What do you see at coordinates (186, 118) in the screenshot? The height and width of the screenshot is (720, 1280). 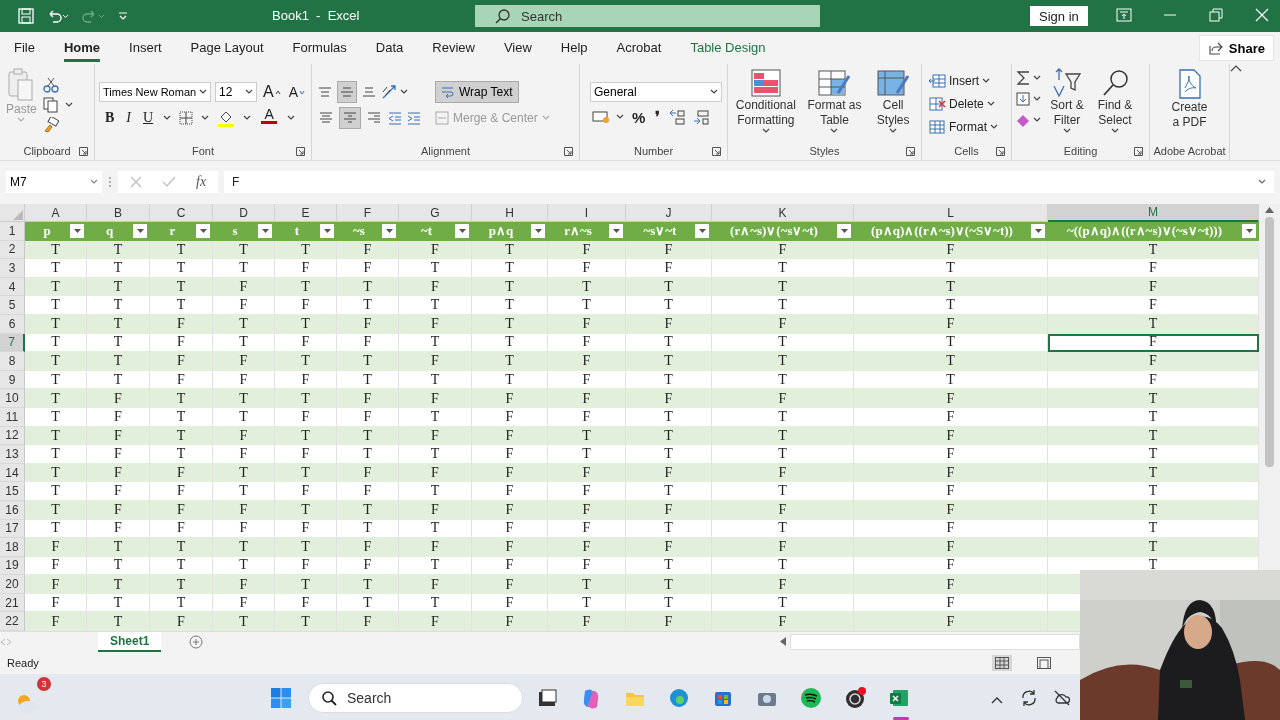 I see `borders-icon` at bounding box center [186, 118].